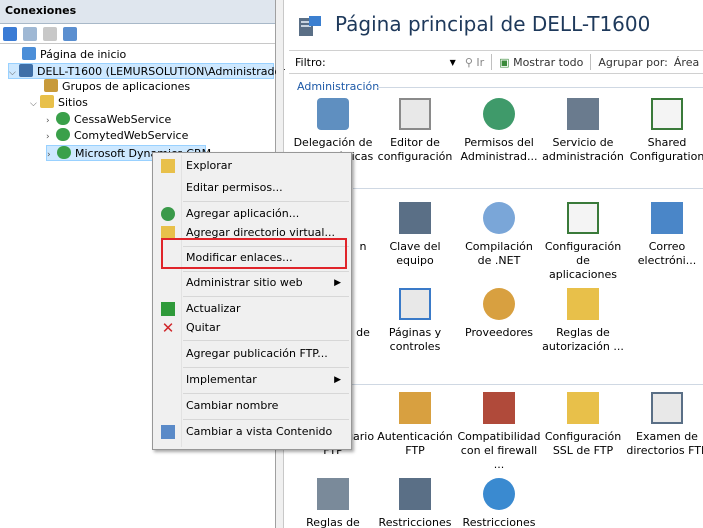  Describe the element at coordinates (633, 62) in the screenshot. I see `group-by-label: Agrupar por:` at that location.